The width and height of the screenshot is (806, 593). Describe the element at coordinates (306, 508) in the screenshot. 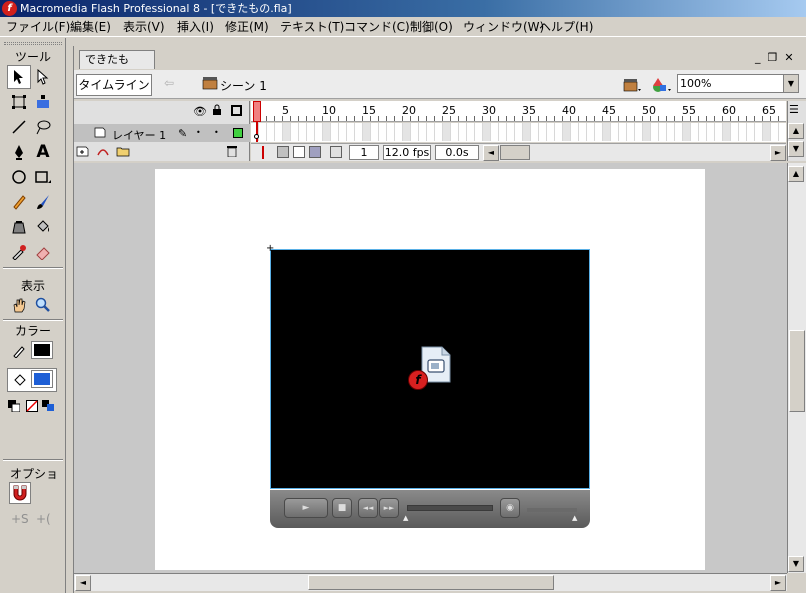

I see `play-button: ►` at that location.